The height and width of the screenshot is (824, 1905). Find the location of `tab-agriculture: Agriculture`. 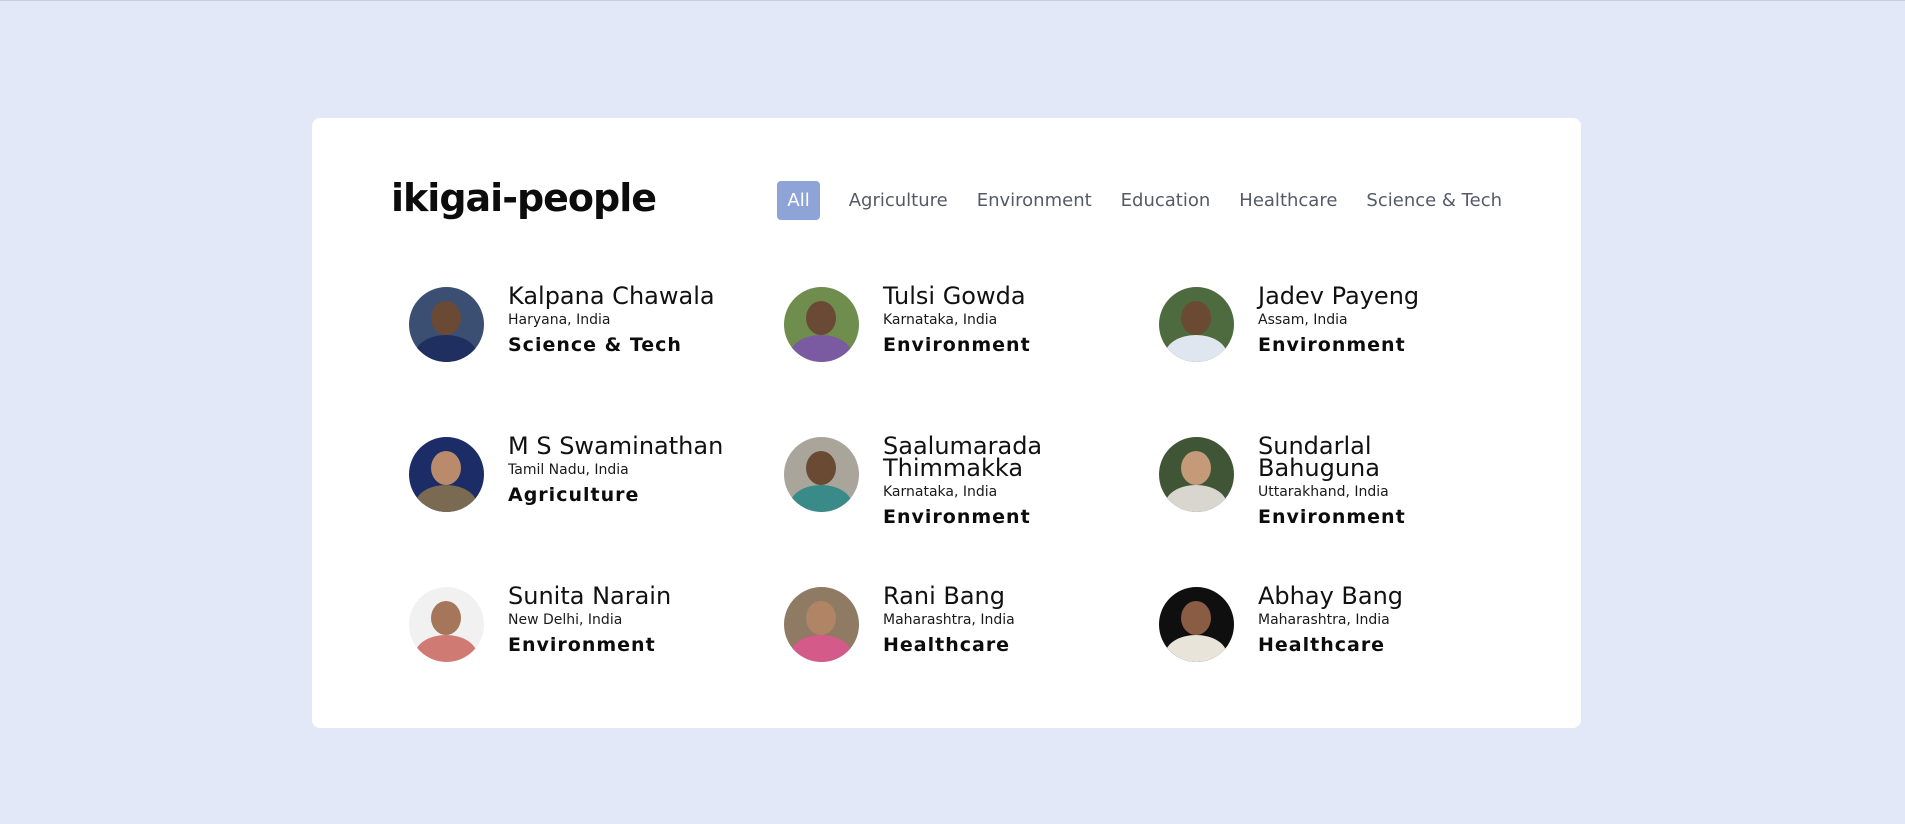

tab-agriculture: Agriculture is located at coordinates (898, 200).